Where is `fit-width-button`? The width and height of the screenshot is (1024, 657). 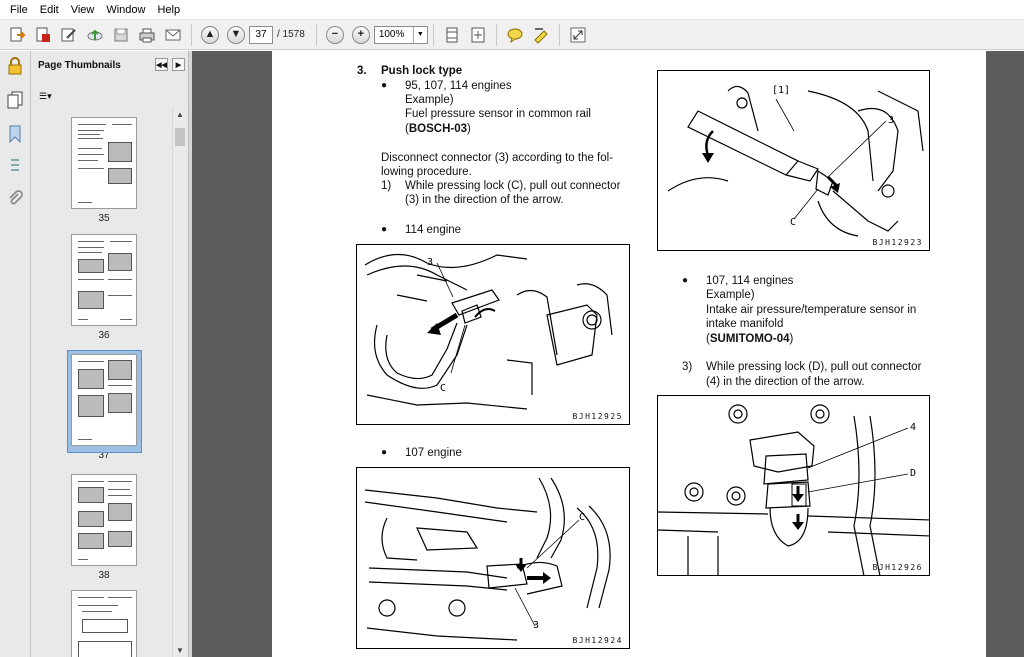 fit-width-button is located at coordinates (452, 35).